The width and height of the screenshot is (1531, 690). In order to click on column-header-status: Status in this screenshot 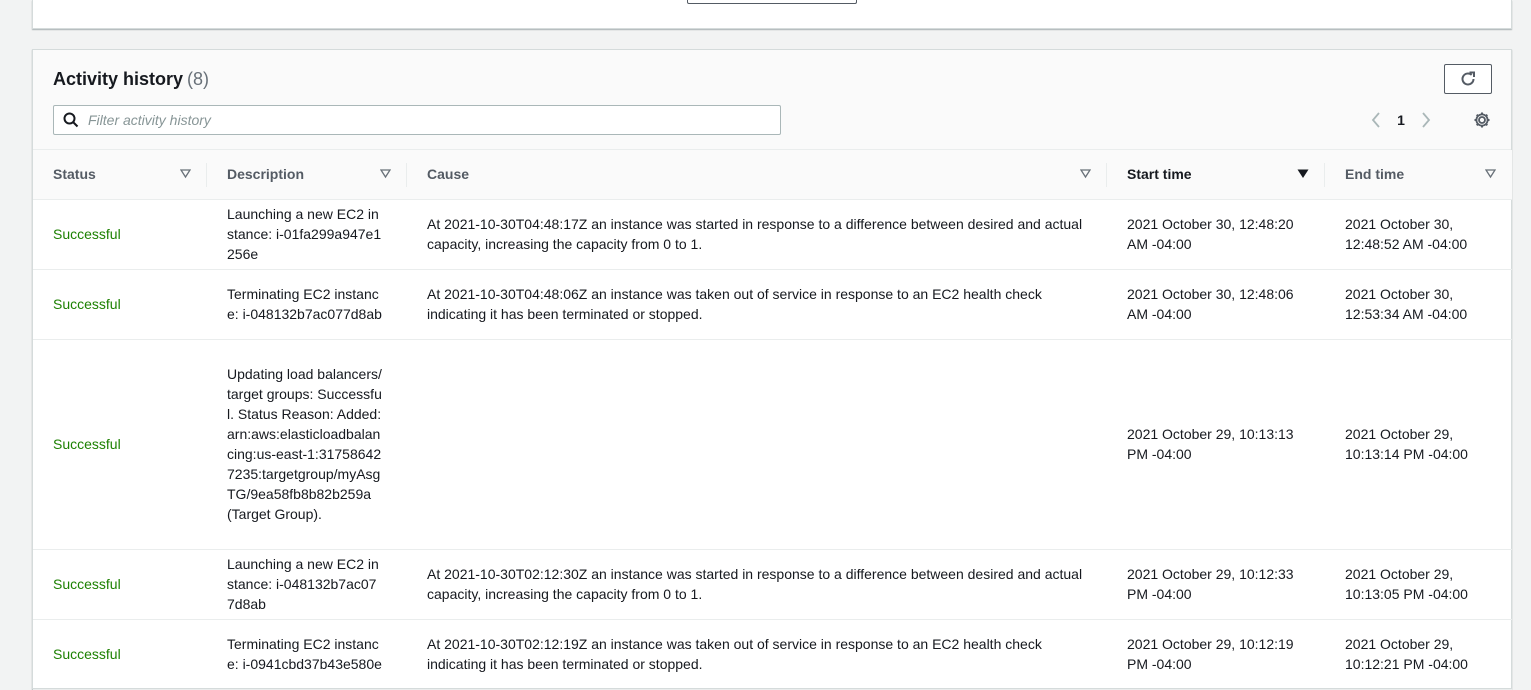, I will do `click(120, 175)`.